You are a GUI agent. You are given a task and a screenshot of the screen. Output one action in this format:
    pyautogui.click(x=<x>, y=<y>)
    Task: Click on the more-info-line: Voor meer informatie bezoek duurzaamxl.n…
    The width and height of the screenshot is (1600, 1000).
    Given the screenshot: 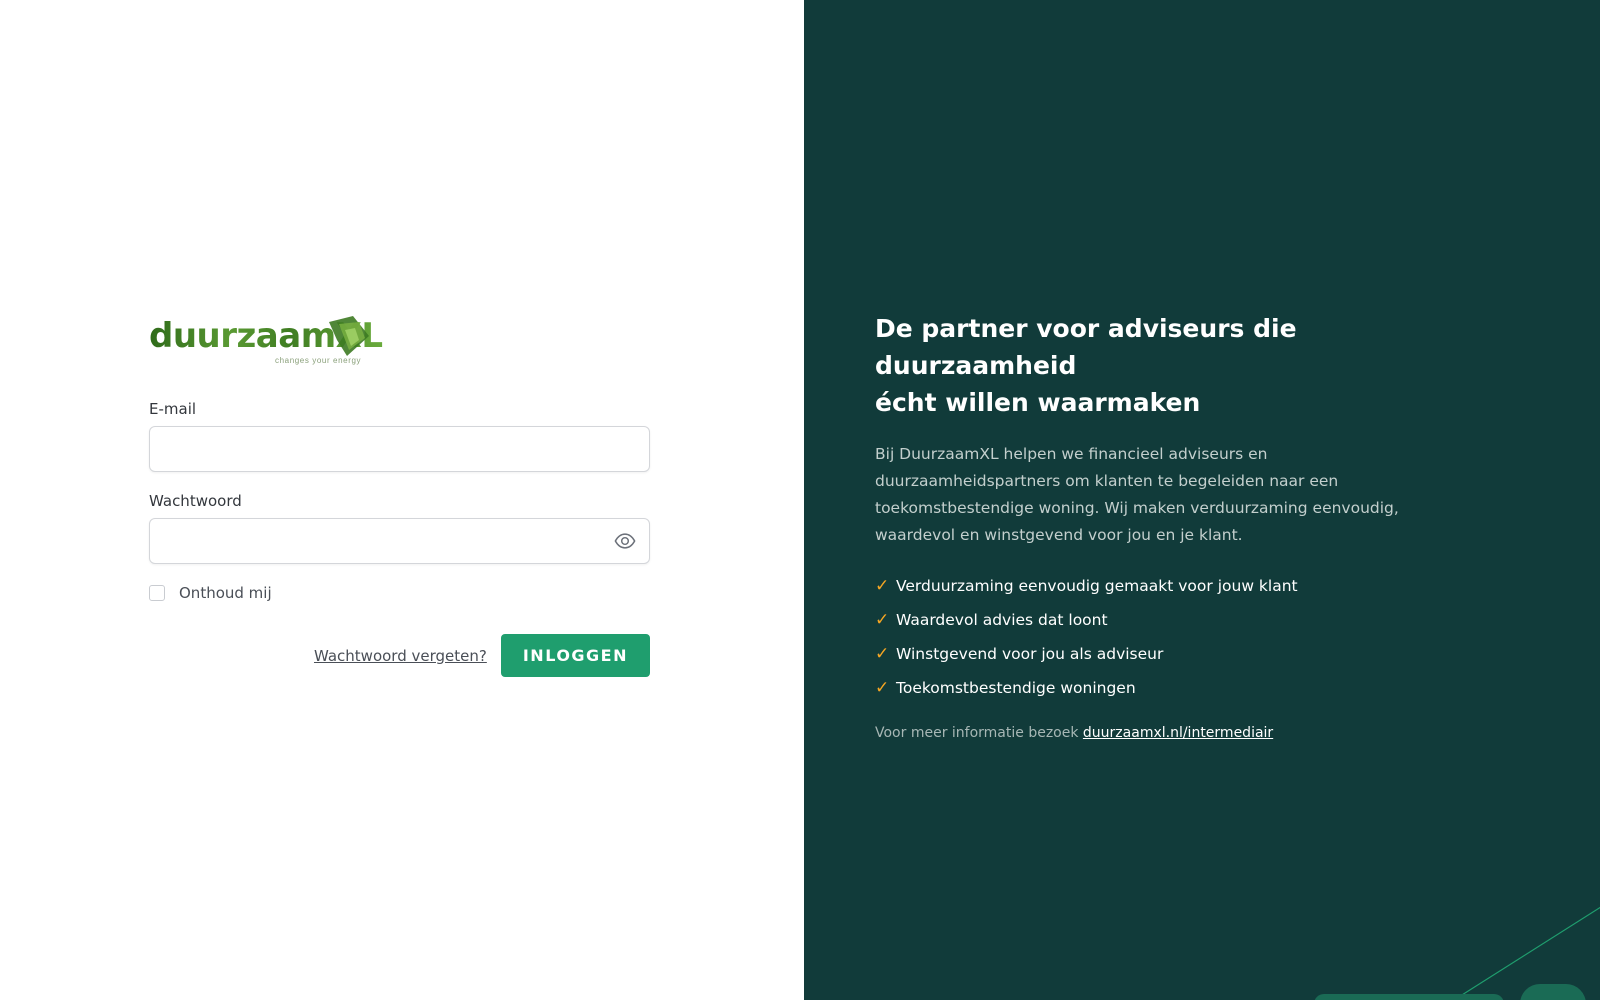 What is the action you would take?
    pyautogui.click(x=1165, y=733)
    